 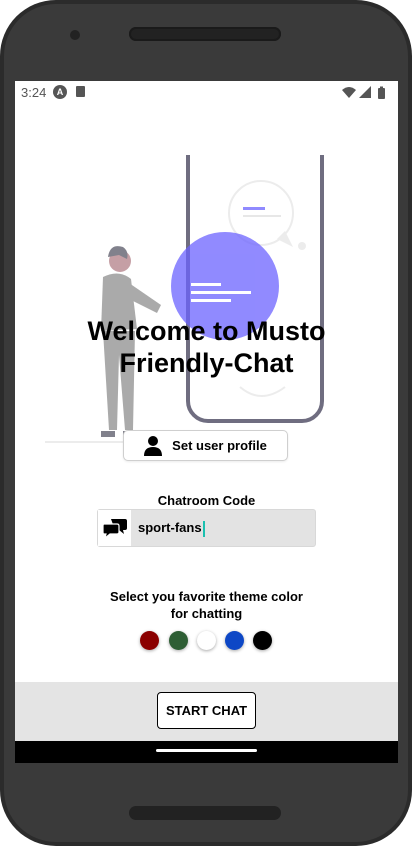 I want to click on theme-swatch-black, so click(x=262, y=640).